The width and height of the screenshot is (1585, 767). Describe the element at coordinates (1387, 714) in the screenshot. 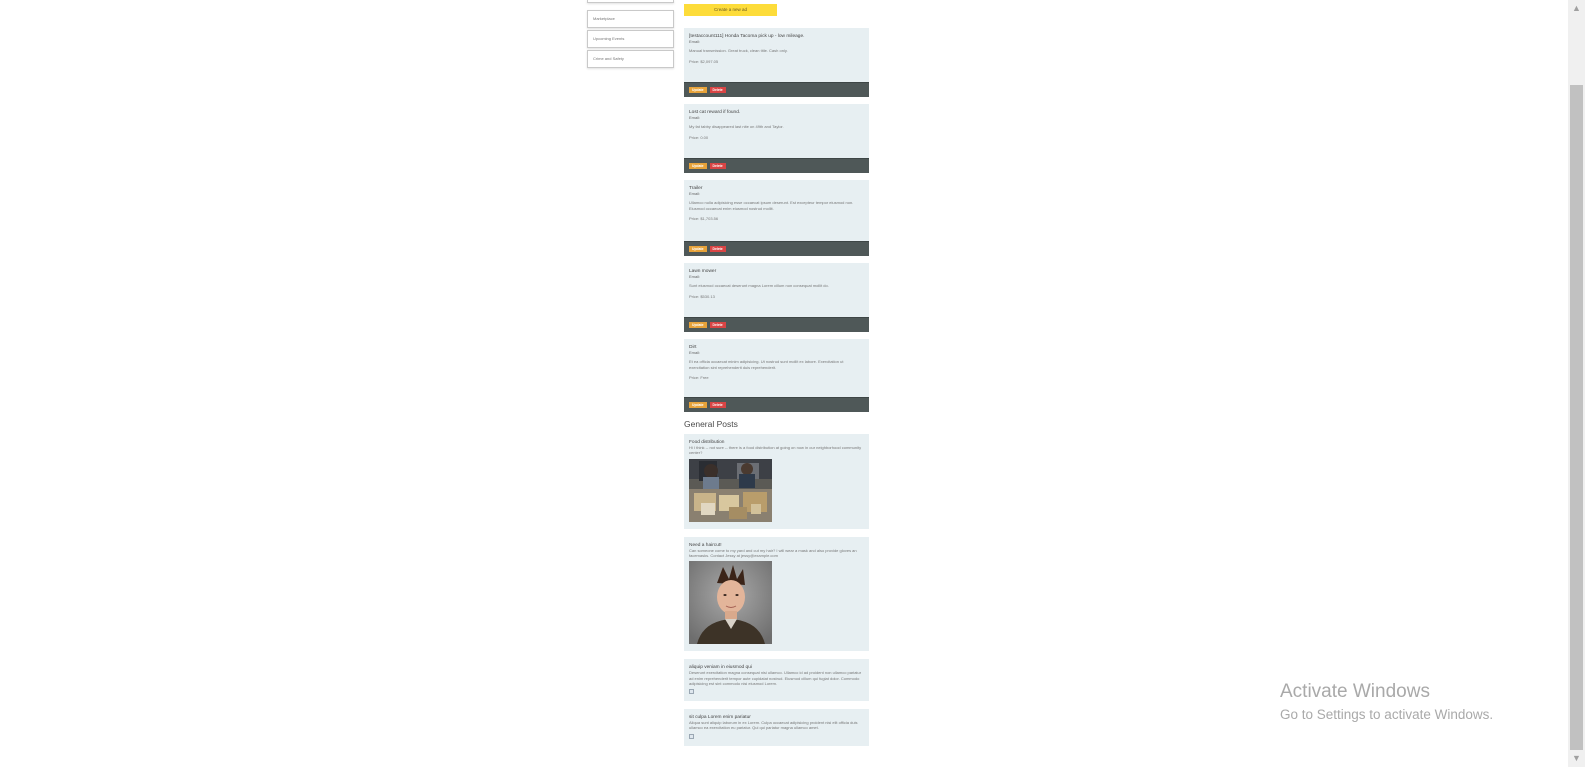

I see `watermark-subtitle: Go to Settings to activate Windows.` at that location.